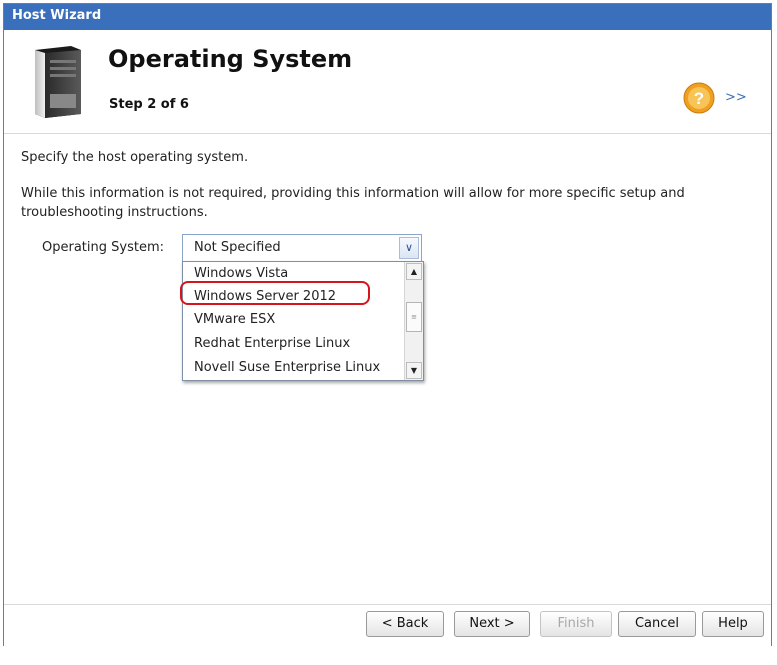 The image size is (777, 665). Describe the element at coordinates (58, 82) in the screenshot. I see `server-tower-icon` at that location.